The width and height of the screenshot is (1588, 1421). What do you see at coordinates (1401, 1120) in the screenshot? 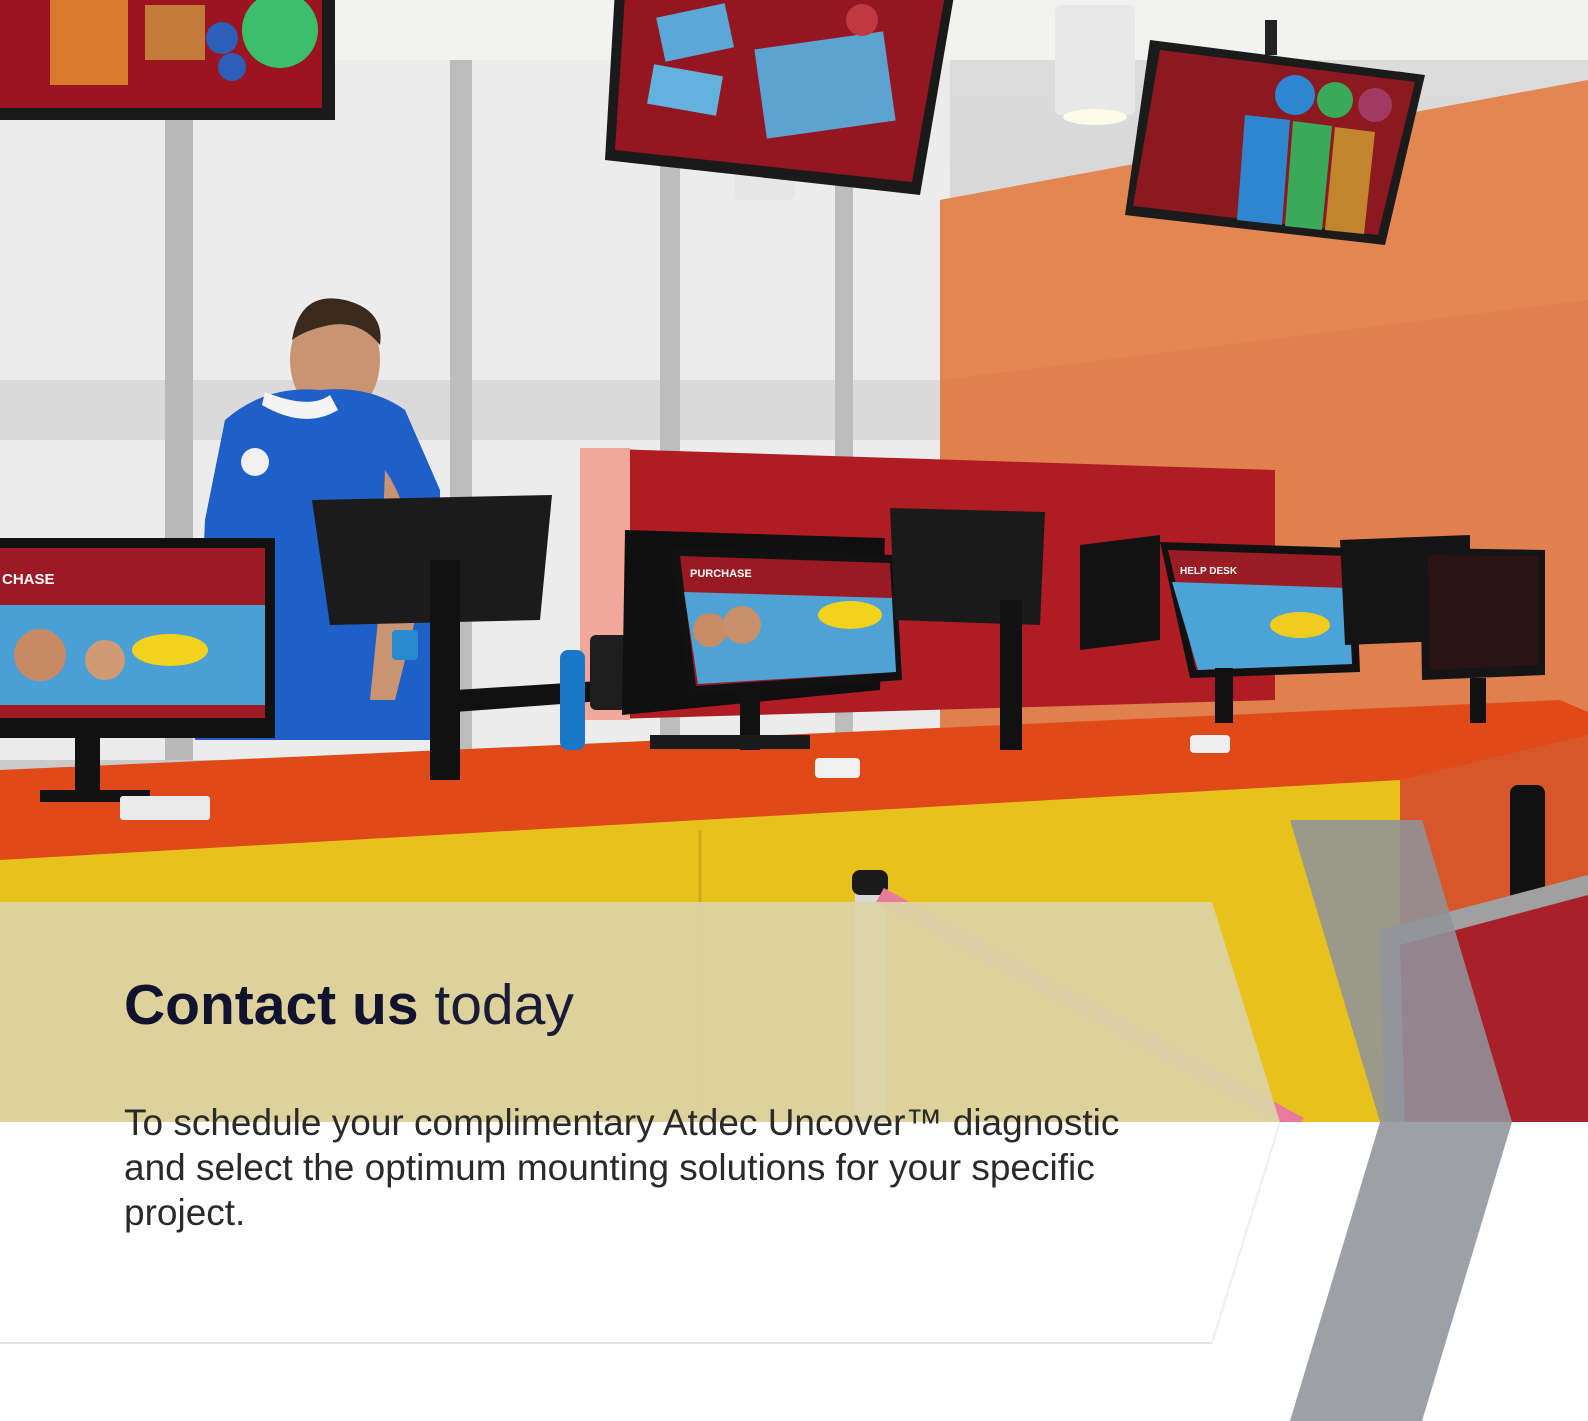
I see `chevron-shape` at bounding box center [1401, 1120].